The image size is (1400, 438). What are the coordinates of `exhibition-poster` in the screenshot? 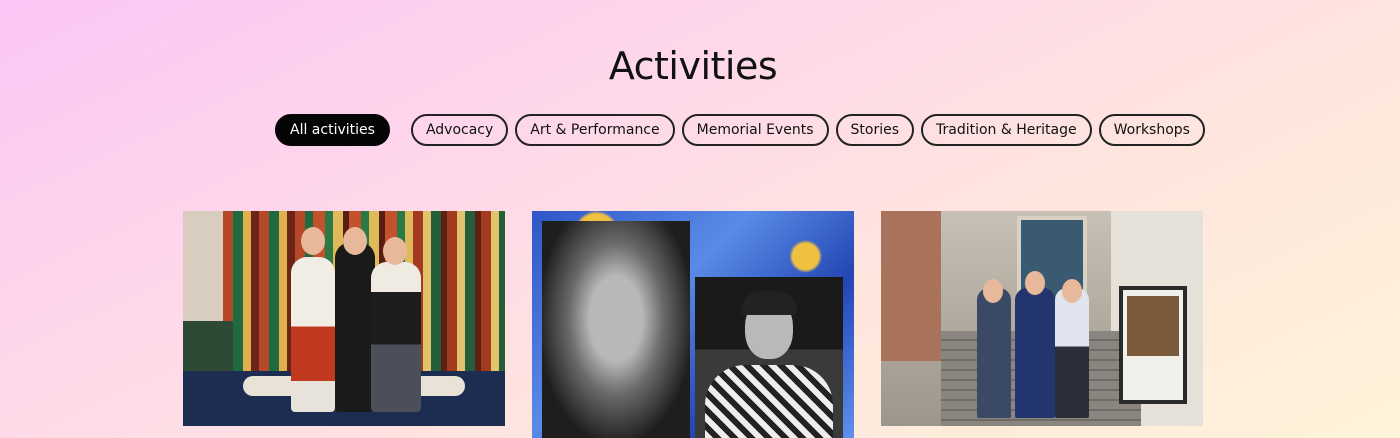 It's located at (1153, 345).